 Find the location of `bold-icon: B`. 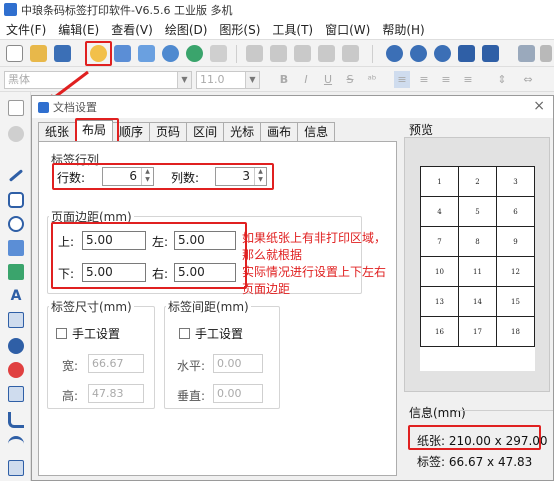

bold-icon: B is located at coordinates (284, 79).